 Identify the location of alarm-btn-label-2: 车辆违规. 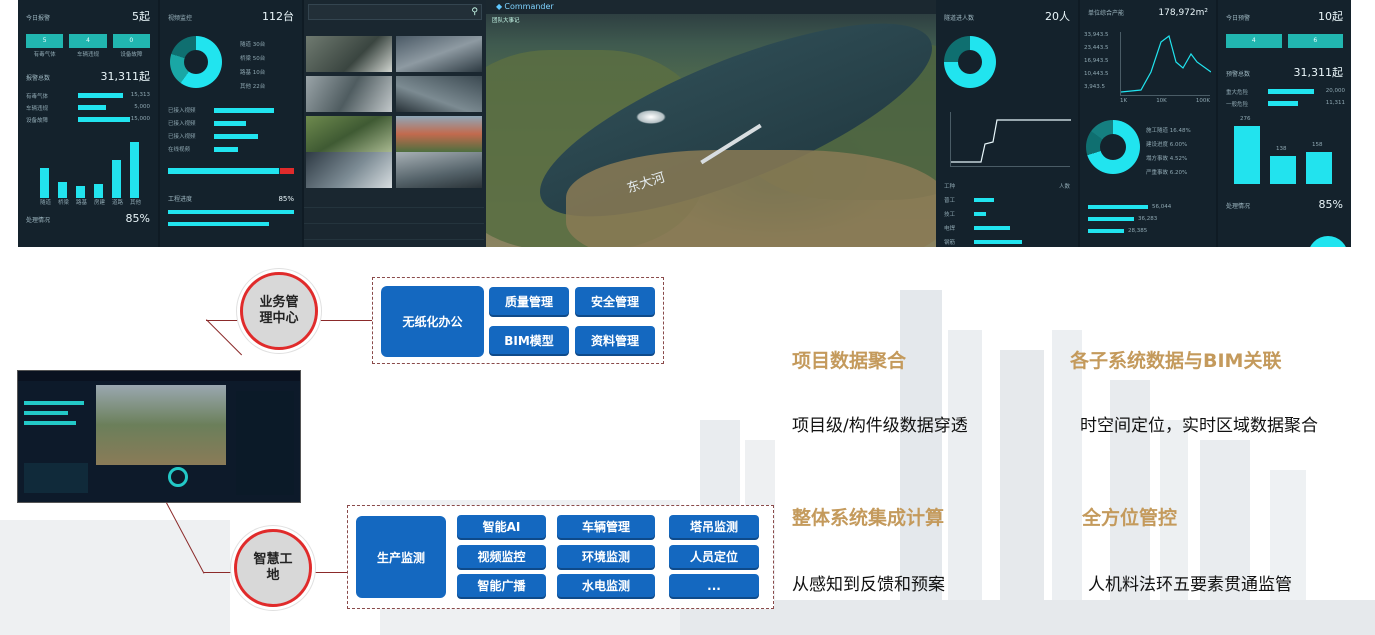
(87, 55).